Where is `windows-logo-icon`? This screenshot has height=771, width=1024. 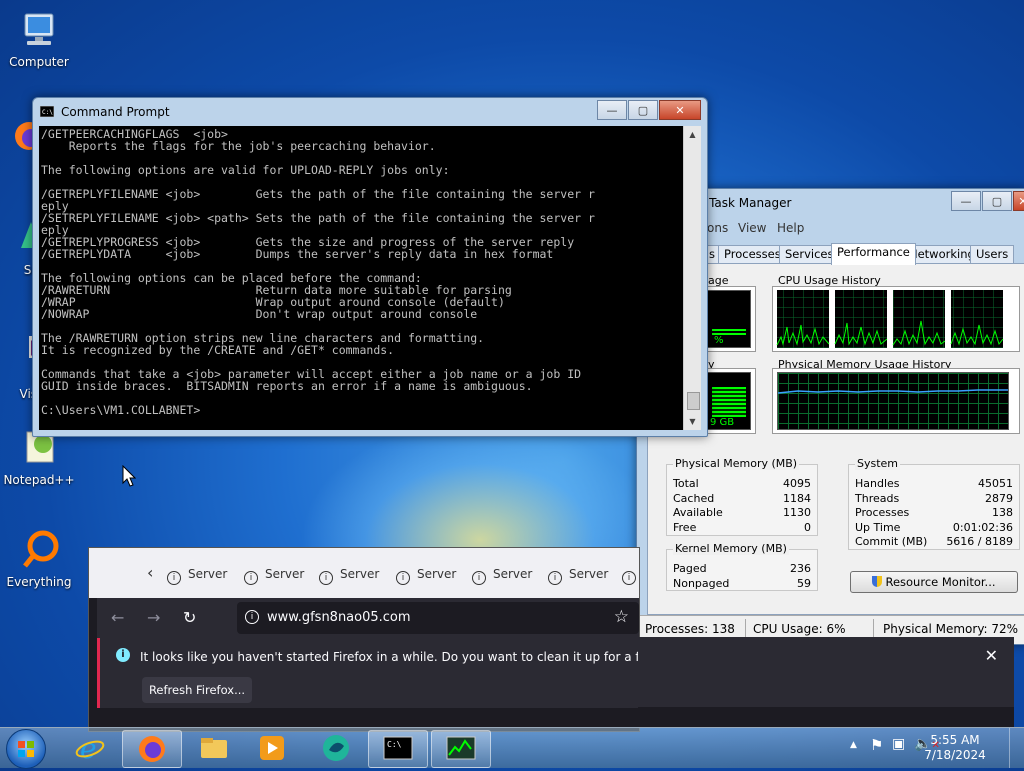
windows-logo-icon is located at coordinates (26, 749).